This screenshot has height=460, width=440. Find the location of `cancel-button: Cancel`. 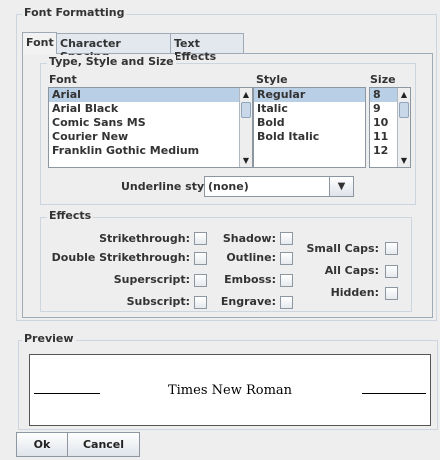

cancel-button: Cancel is located at coordinates (103, 444).